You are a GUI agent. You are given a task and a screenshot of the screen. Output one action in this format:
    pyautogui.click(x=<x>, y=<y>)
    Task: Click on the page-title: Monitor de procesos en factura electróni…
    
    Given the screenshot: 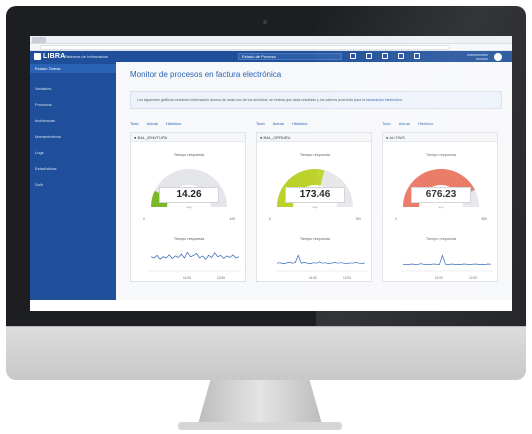 What is the action you would take?
    pyautogui.click(x=206, y=74)
    